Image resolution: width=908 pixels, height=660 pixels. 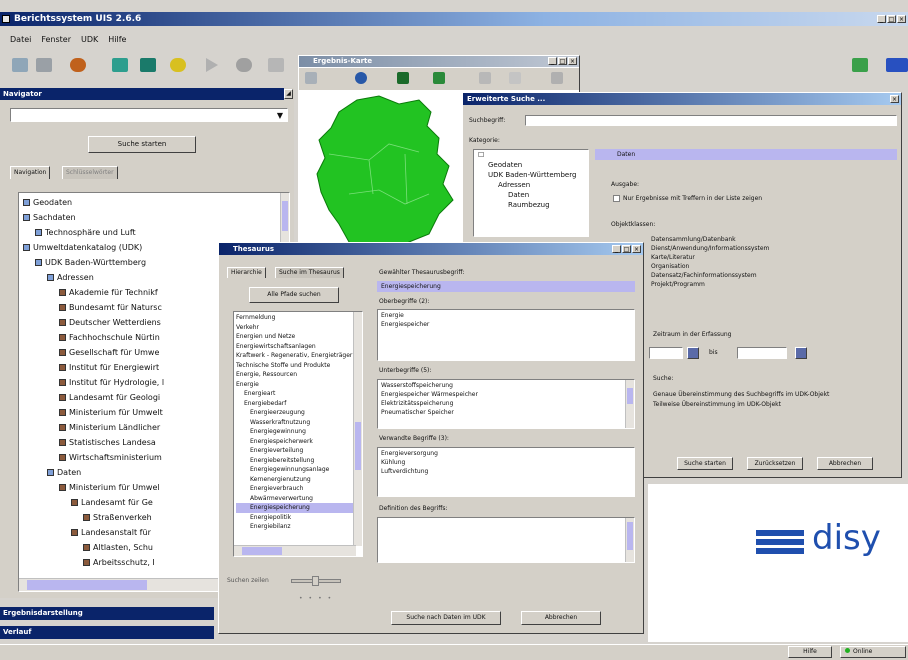 What do you see at coordinates (891, 19) in the screenshot?
I see `maximize-button: □` at bounding box center [891, 19].